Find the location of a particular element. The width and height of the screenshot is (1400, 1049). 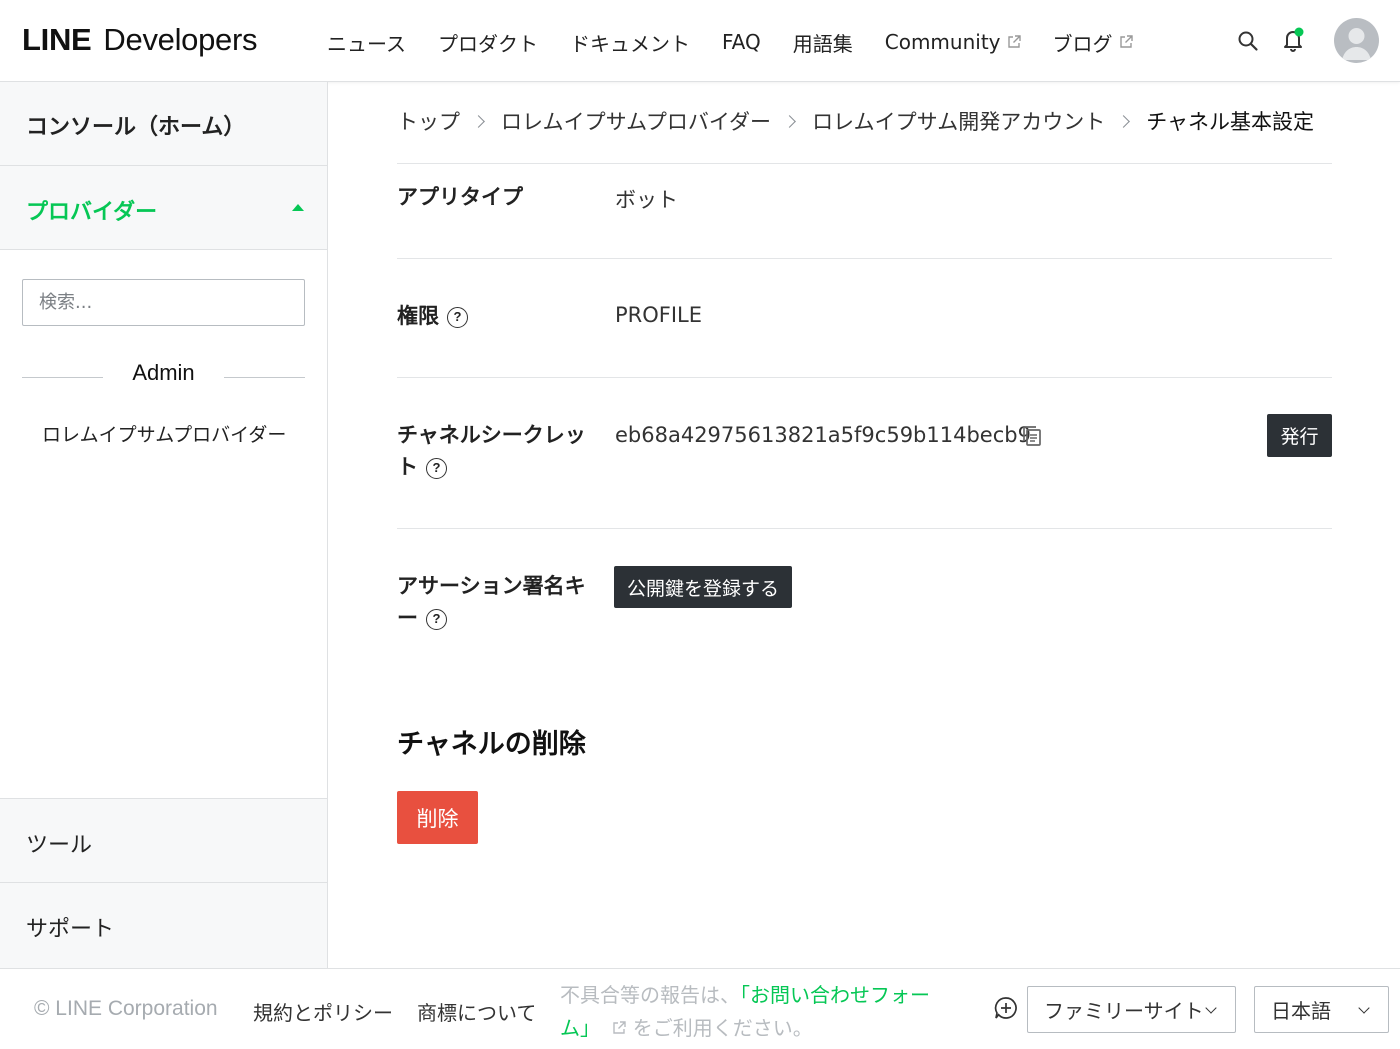

sidebar-support-label: サポート is located at coordinates (70, 929).